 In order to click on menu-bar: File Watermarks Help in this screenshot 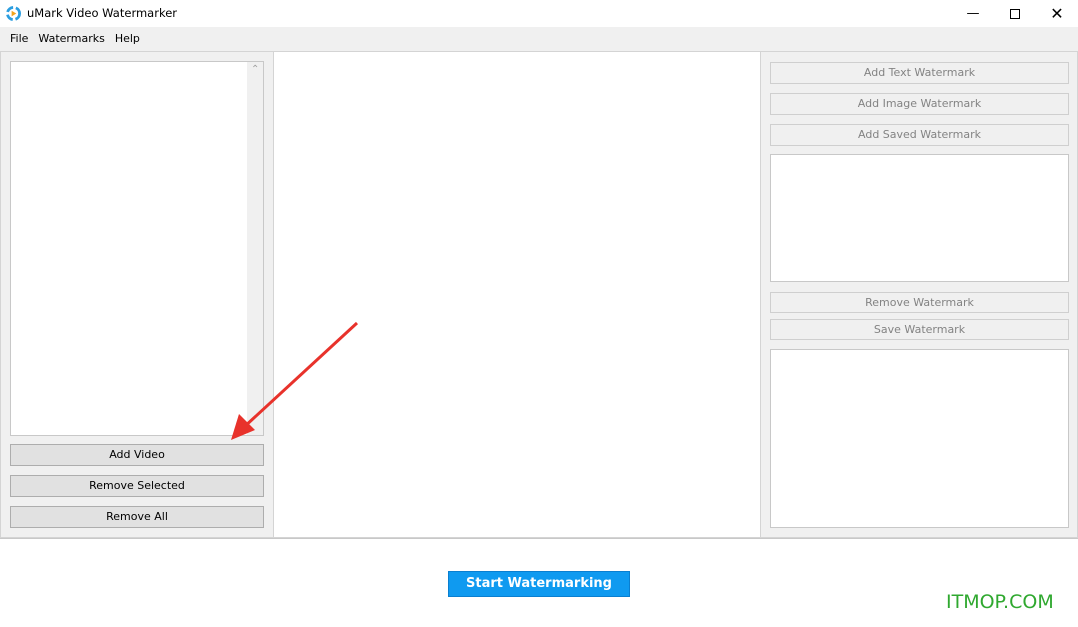, I will do `click(539, 39)`.